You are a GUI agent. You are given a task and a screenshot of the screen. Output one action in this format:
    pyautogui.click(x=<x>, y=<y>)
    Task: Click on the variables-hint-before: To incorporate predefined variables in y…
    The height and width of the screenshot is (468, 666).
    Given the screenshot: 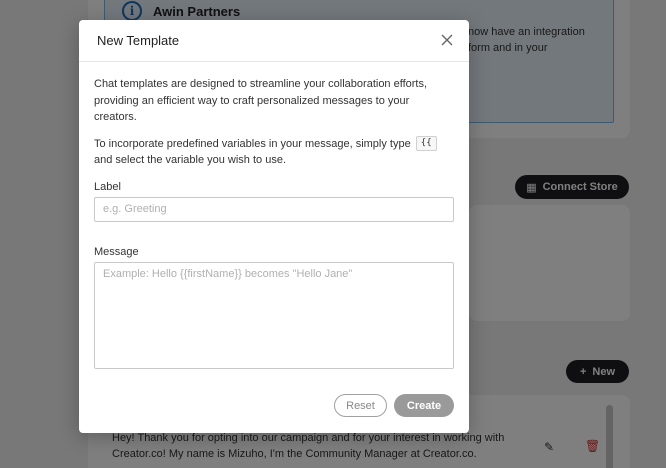 What is the action you would take?
    pyautogui.click(x=252, y=143)
    